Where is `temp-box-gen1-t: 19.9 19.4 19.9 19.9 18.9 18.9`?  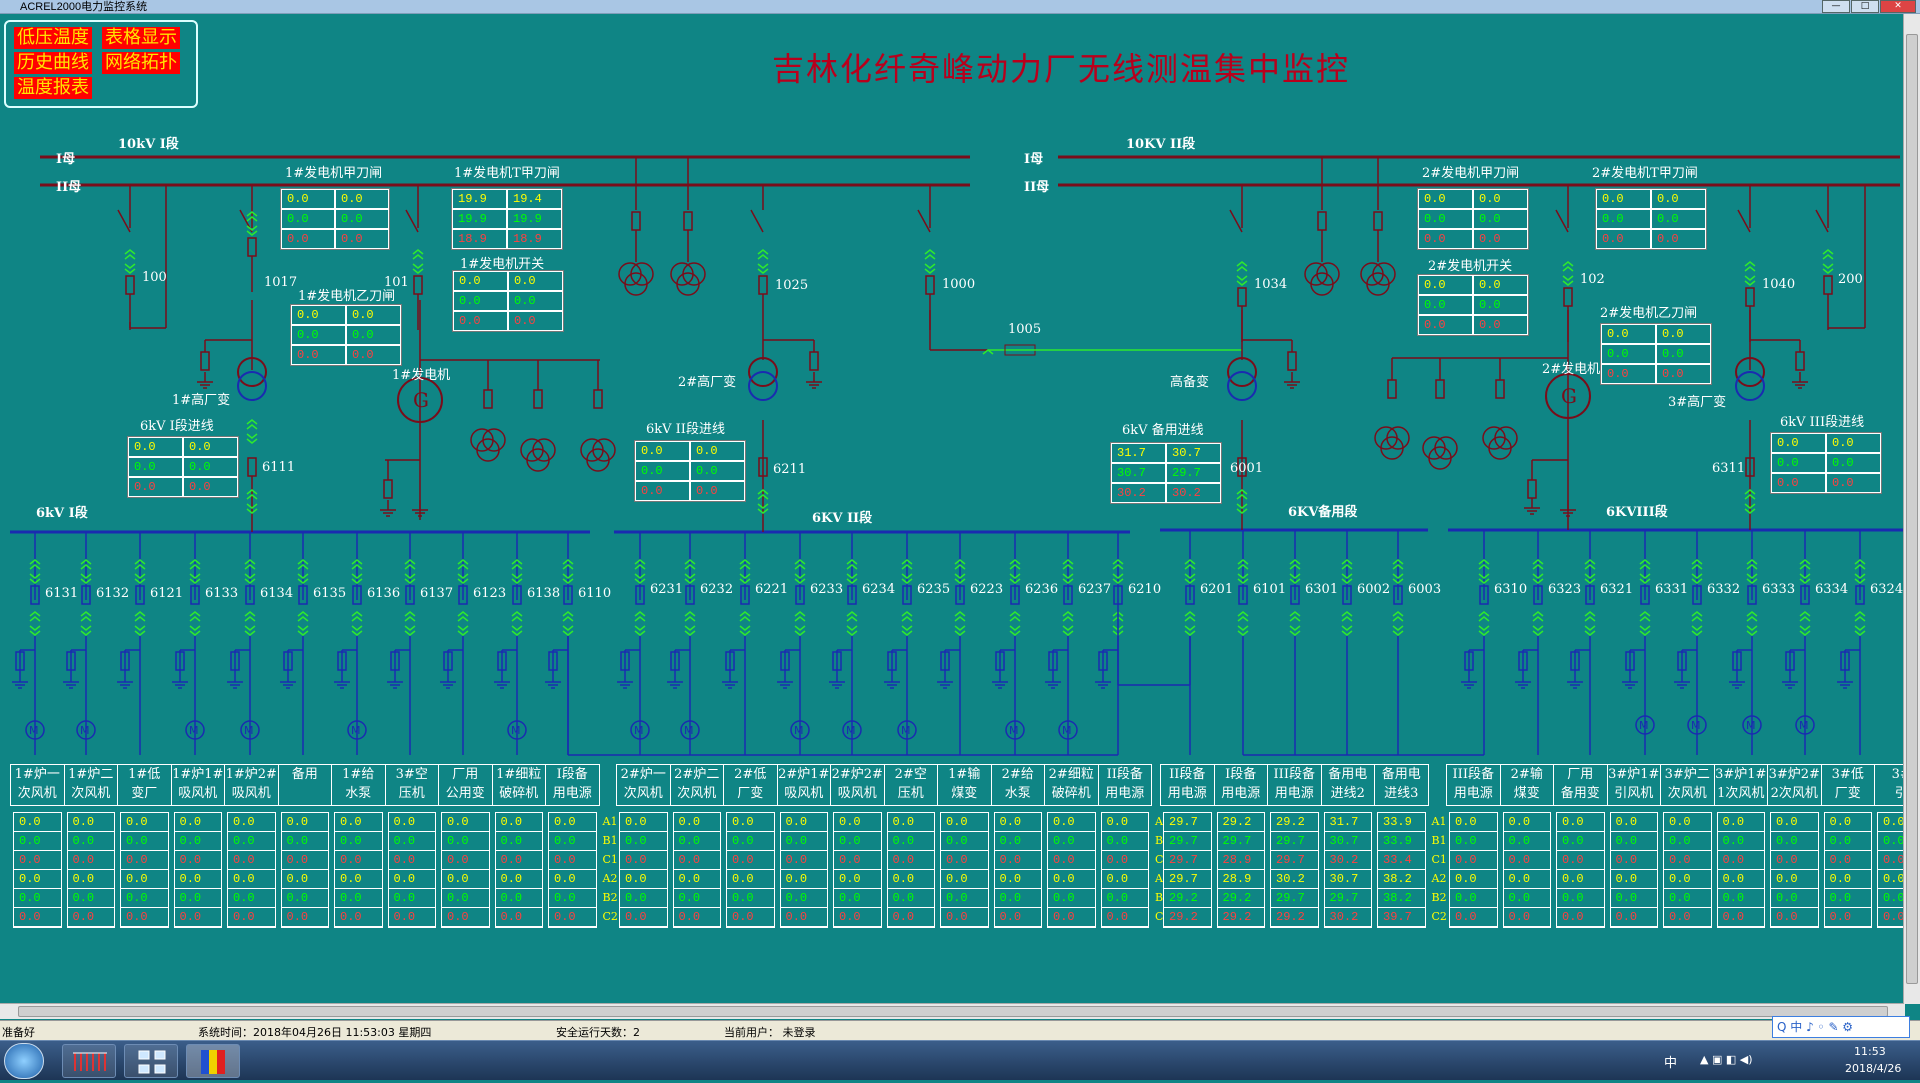 temp-box-gen1-t: 19.9 19.4 19.9 19.9 18.9 18.9 is located at coordinates (507, 219).